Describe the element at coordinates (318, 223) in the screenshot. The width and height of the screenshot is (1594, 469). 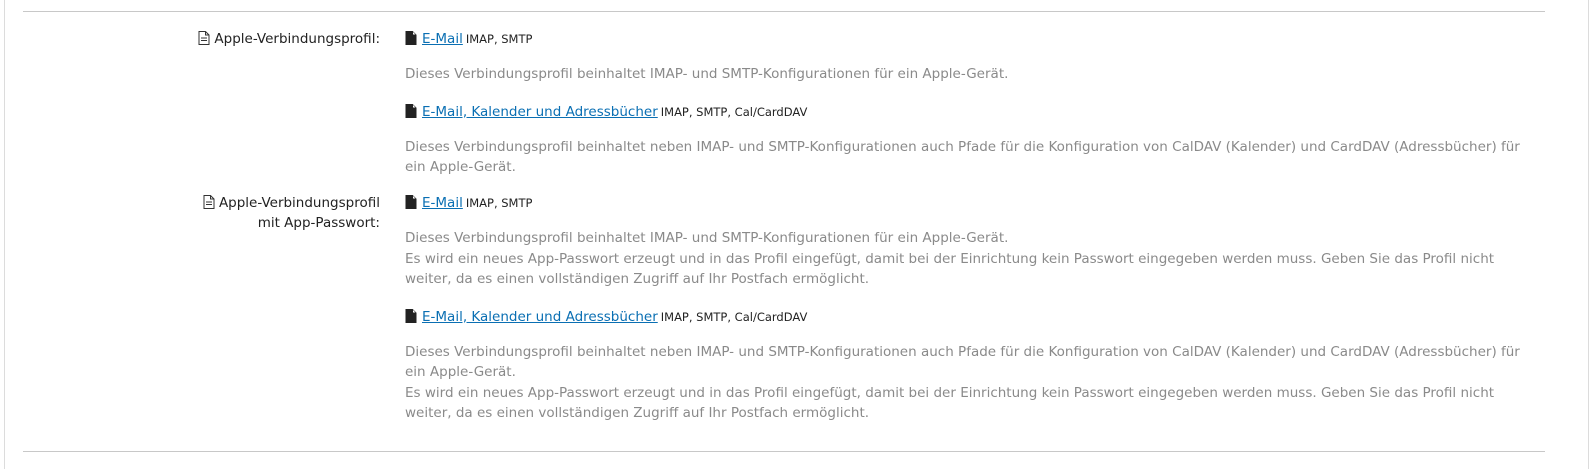
I see `section-label-line2: mit App-Passwort:` at that location.